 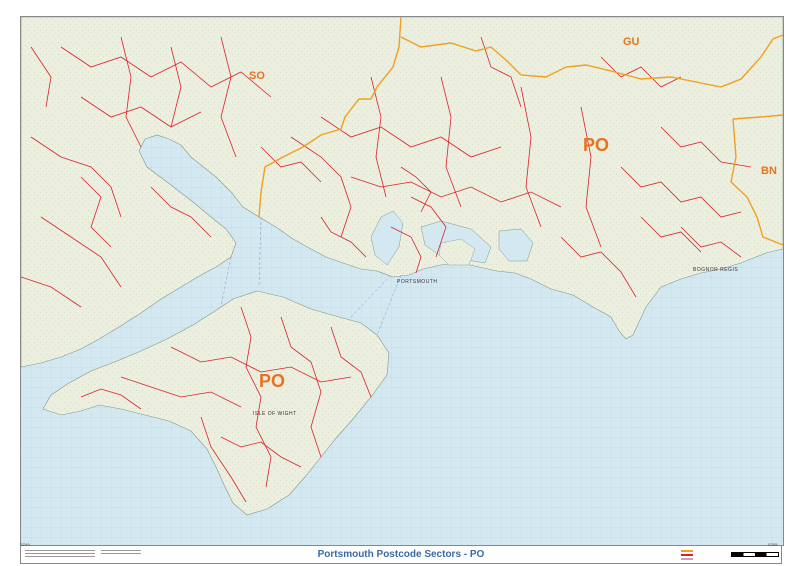 What do you see at coordinates (417, 282) in the screenshot?
I see `place-label-portsmouth: PORTSMOUTH` at bounding box center [417, 282].